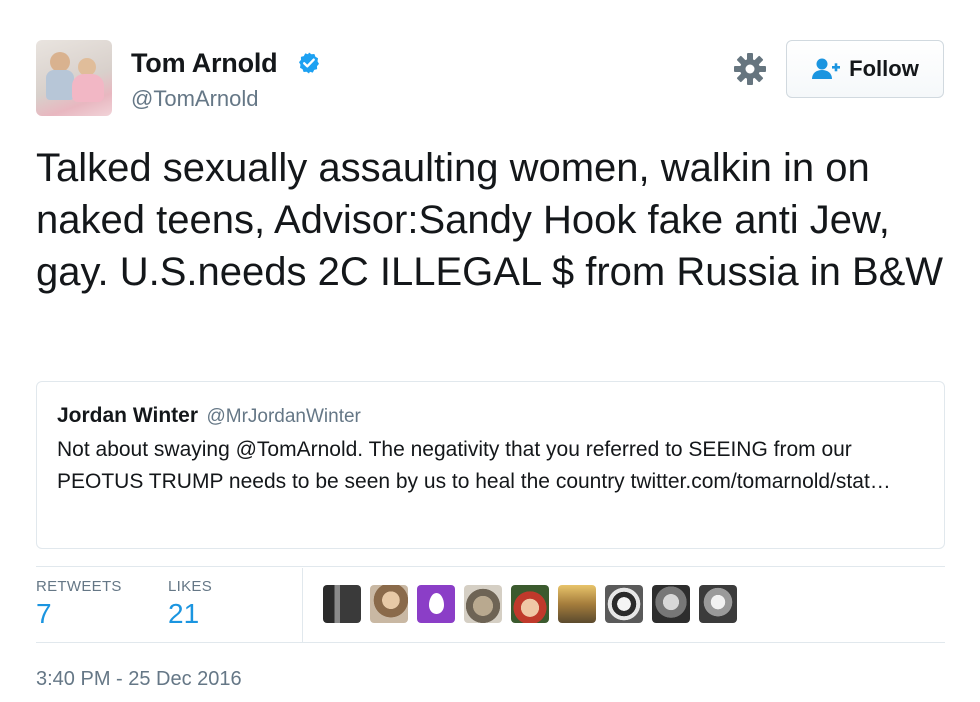  Describe the element at coordinates (884, 68) in the screenshot. I see `follow-label: Follow` at that location.